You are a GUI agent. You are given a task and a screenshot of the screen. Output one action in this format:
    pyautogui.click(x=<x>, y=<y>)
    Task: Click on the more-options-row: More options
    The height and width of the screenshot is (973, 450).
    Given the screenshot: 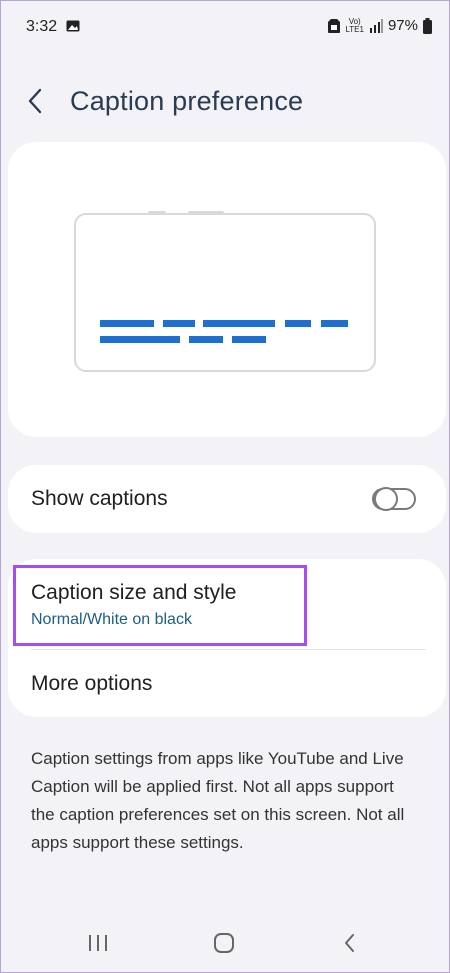 What is the action you would take?
    pyautogui.click(x=227, y=683)
    